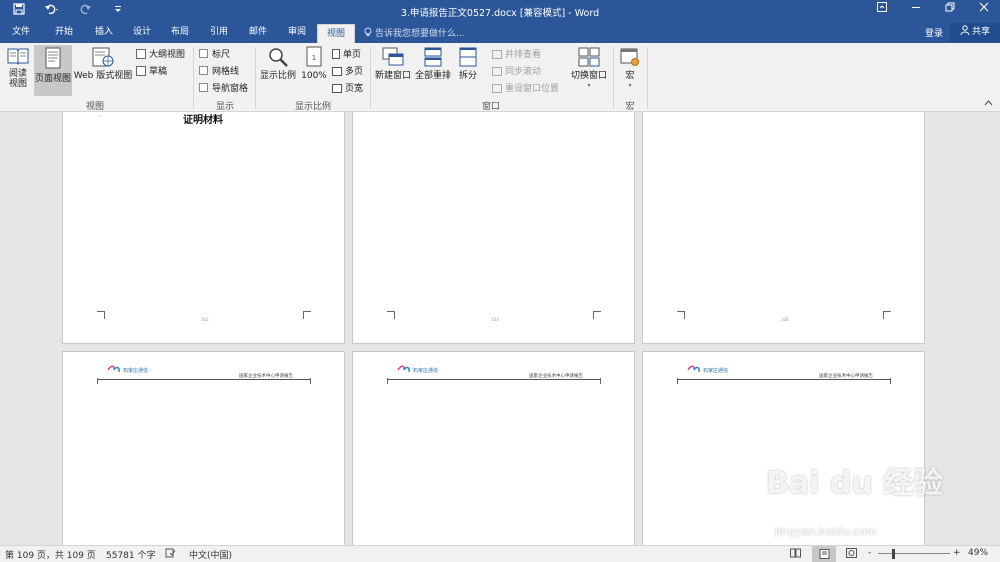  Describe the element at coordinates (984, 10) in the screenshot. I see `close-icon` at that location.